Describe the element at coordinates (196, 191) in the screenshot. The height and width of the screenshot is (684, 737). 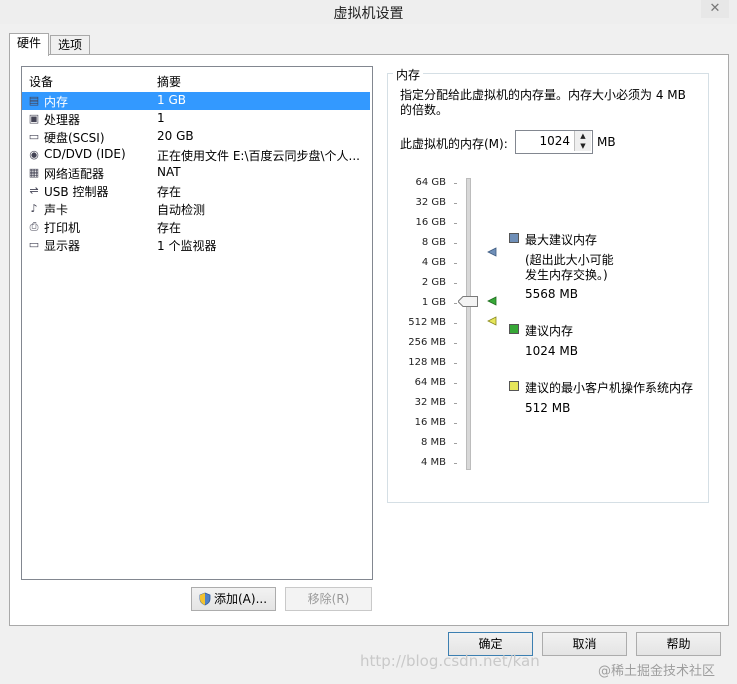
I see `device-row-usb: ⇌ USB 控制器 存在` at that location.